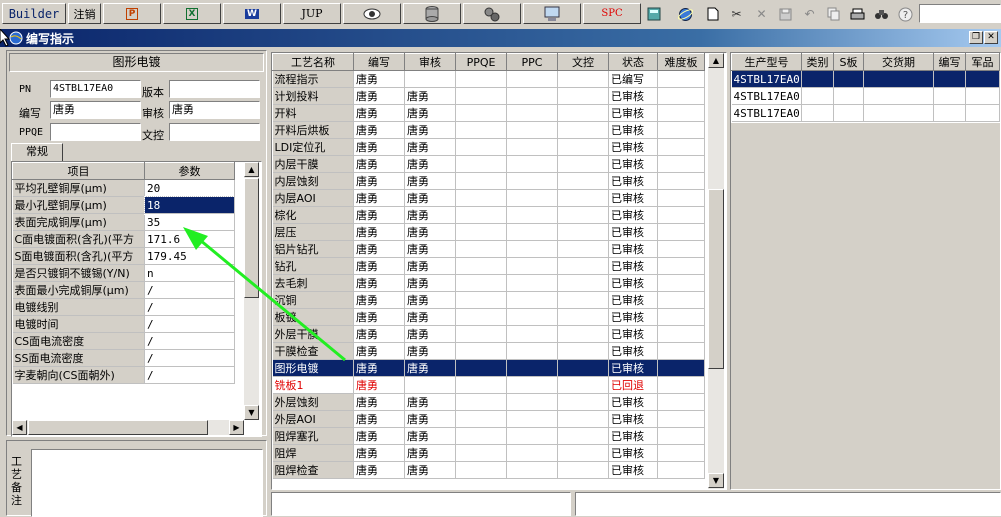 The image size is (1001, 517). What do you see at coordinates (488, 113) in the screenshot?
I see `table-row: 开料 唐勇 唐勇 已审核` at bounding box center [488, 113].